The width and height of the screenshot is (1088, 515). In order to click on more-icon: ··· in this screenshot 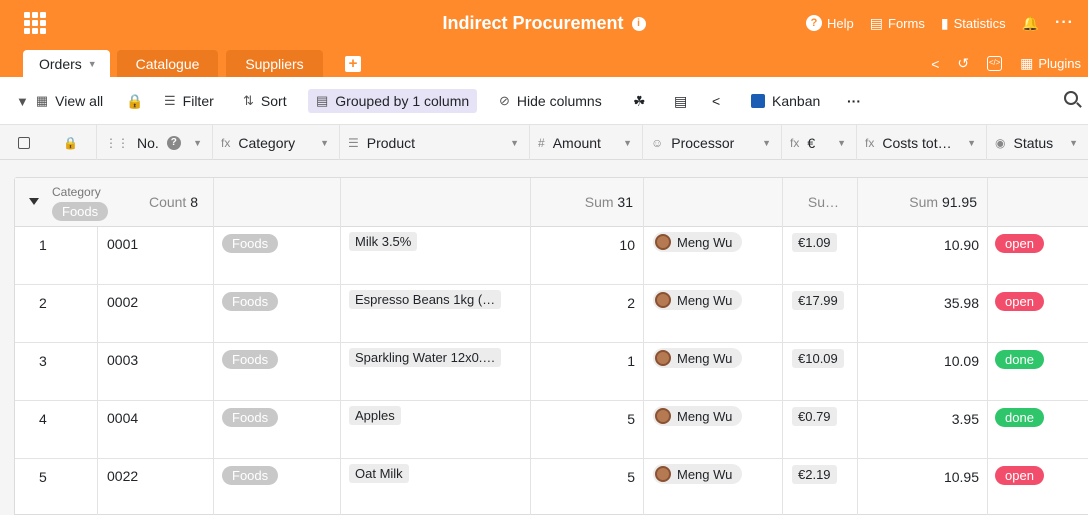, I will do `click(1064, 23)`.